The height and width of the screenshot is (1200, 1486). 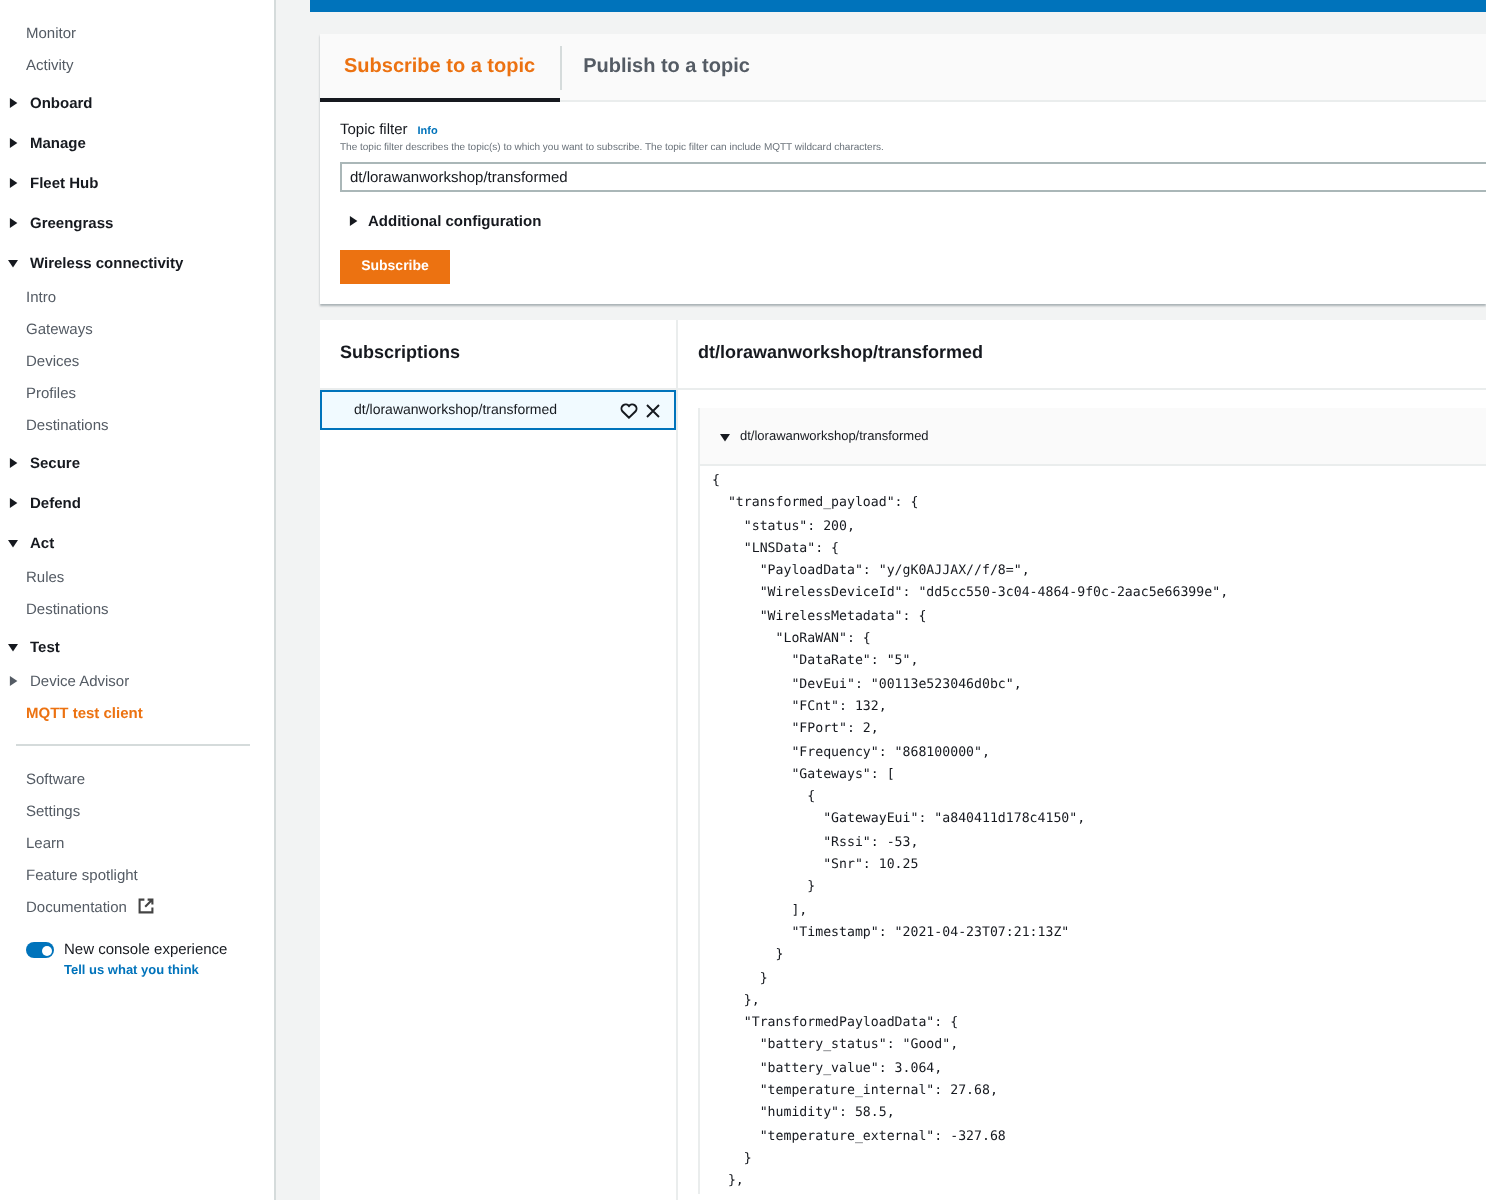 What do you see at coordinates (629, 410) in the screenshot?
I see `heart-icon` at bounding box center [629, 410].